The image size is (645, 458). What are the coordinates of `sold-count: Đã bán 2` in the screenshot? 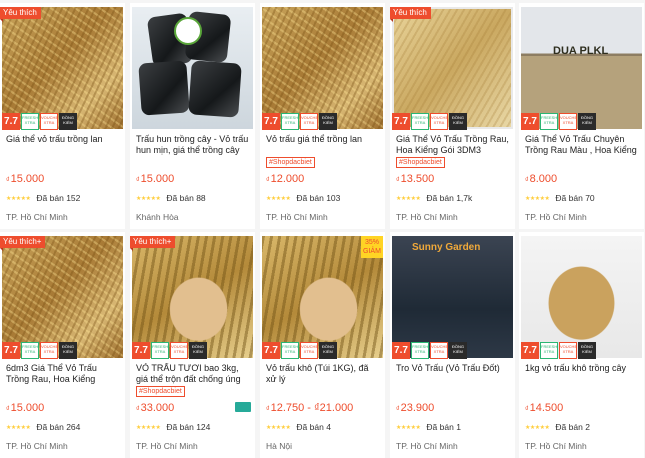 It's located at (572, 427).